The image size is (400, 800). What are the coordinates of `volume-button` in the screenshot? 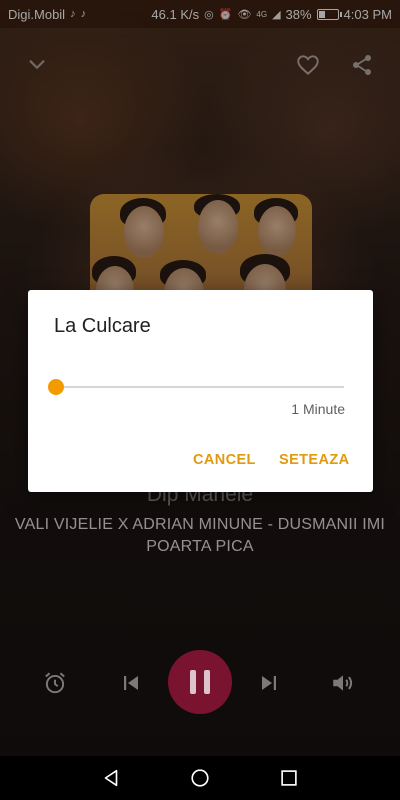 It's located at (343, 683).